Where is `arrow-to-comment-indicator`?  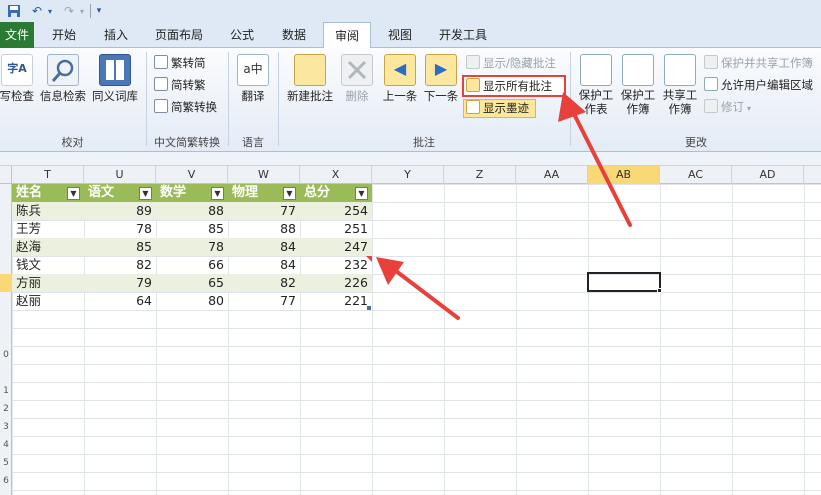
arrow-to-comment-indicator is located at coordinates (418, 288).